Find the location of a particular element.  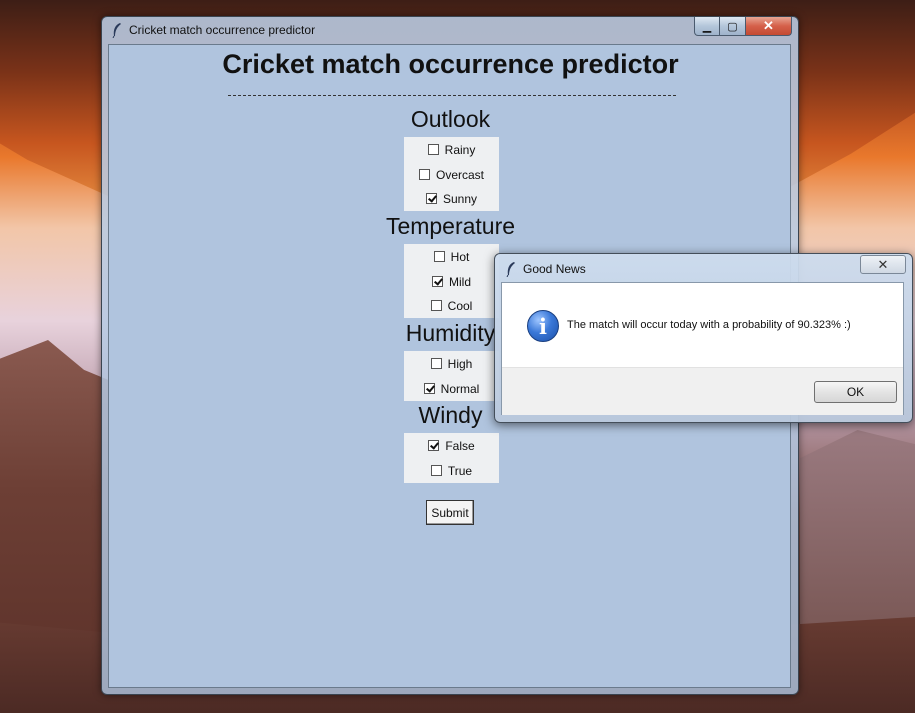

outlook-options: Rainy Overcast Sunny is located at coordinates (451, 174).